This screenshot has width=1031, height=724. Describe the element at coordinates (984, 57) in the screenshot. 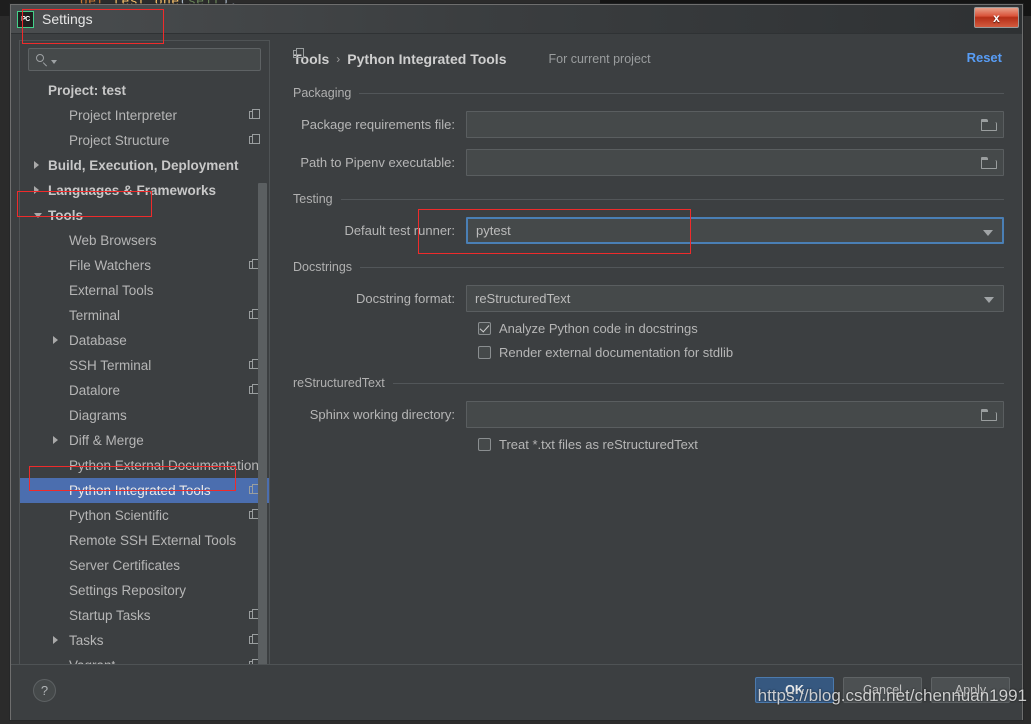

I see `reset-link: Reset` at that location.